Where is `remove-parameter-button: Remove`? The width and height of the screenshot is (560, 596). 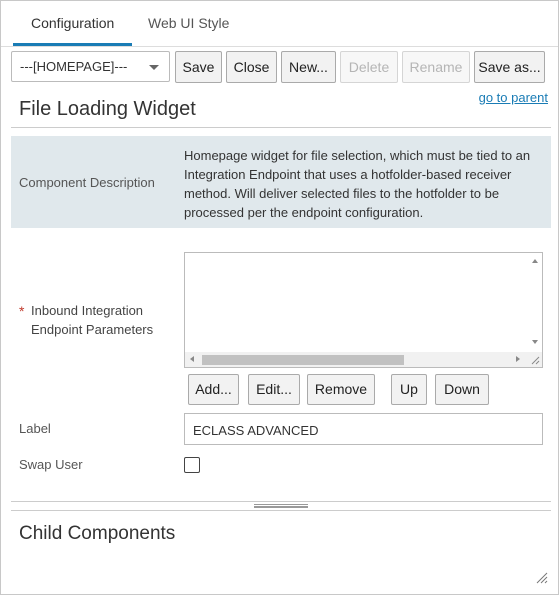
remove-parameter-button: Remove is located at coordinates (341, 389).